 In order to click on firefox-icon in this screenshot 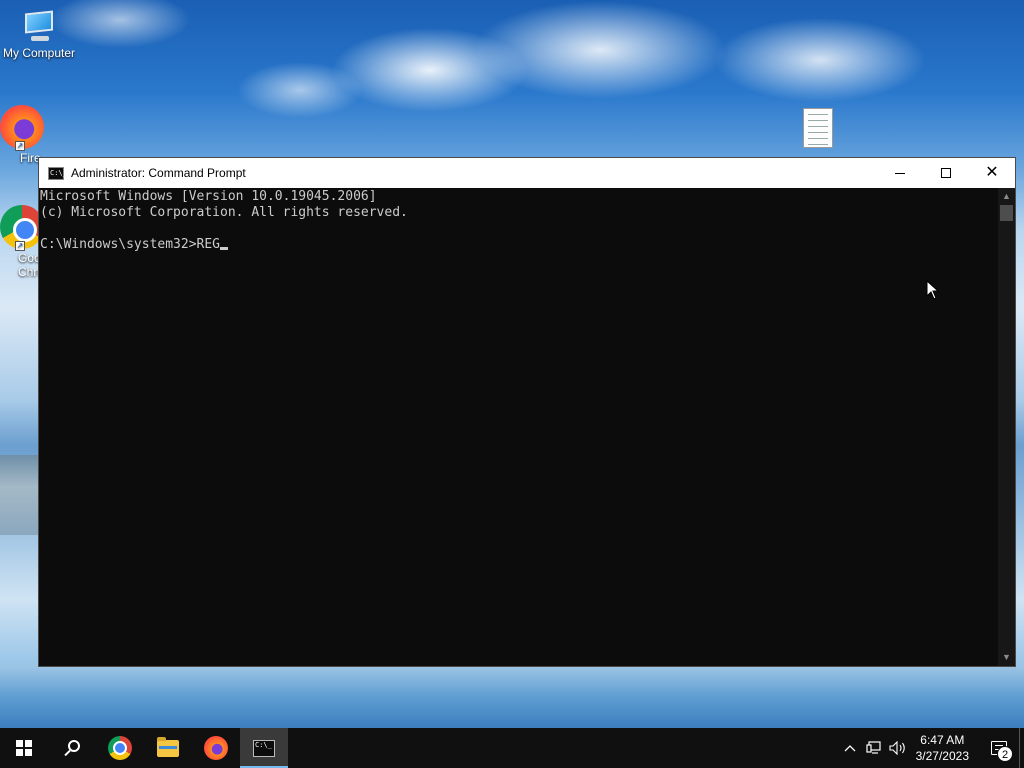, I will do `click(216, 748)`.